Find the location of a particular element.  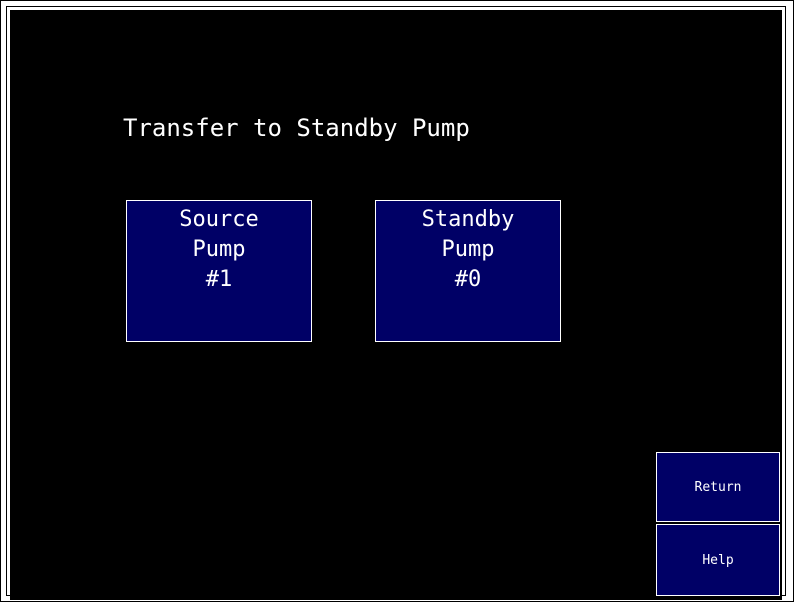

return-button-label: Return is located at coordinates (718, 487).